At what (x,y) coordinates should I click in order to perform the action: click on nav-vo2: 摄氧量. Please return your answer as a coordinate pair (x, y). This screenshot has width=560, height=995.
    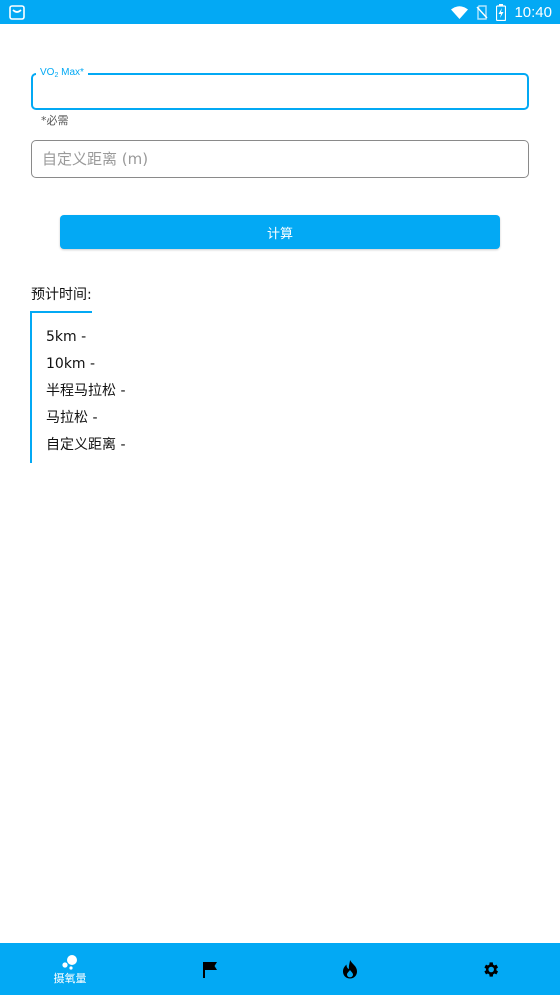
    Looking at the image, I should click on (70, 969).